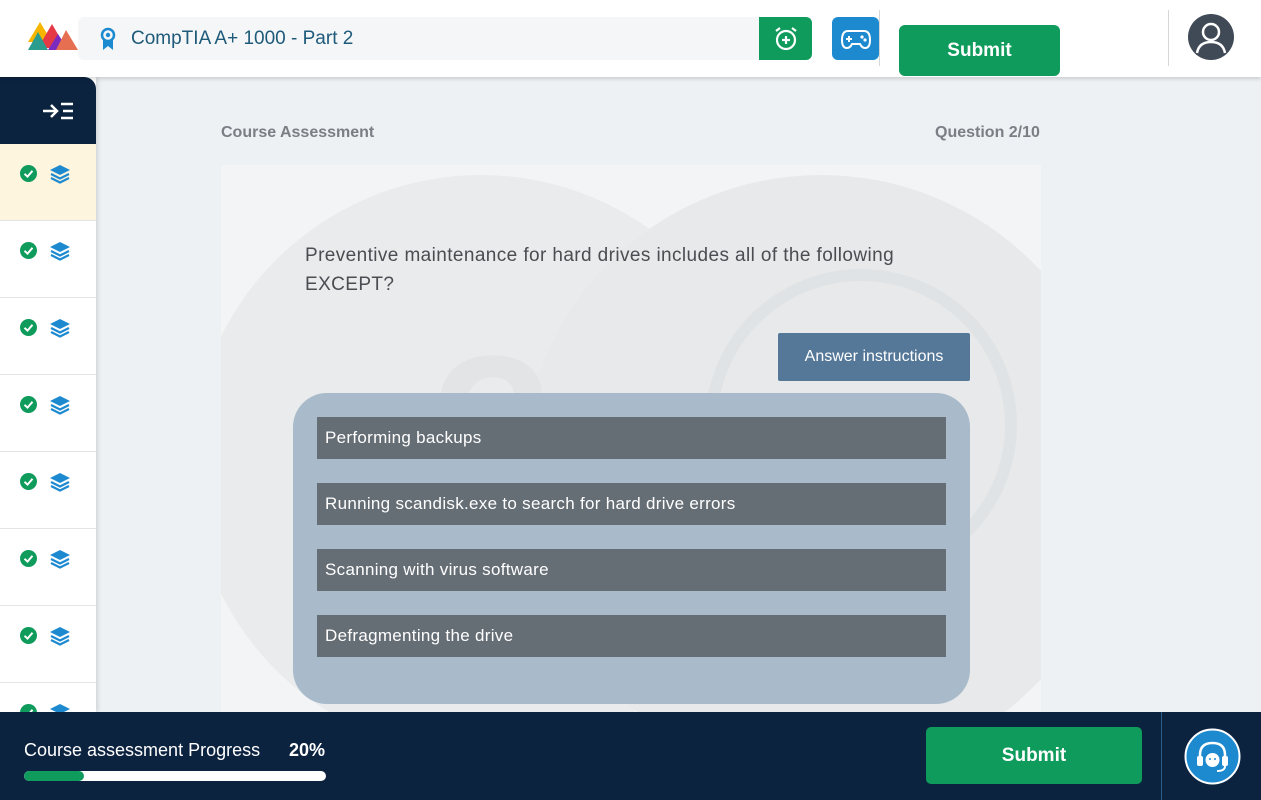 This screenshot has width=1261, height=800. I want to click on arrow-right-list-icon, so click(58, 110).